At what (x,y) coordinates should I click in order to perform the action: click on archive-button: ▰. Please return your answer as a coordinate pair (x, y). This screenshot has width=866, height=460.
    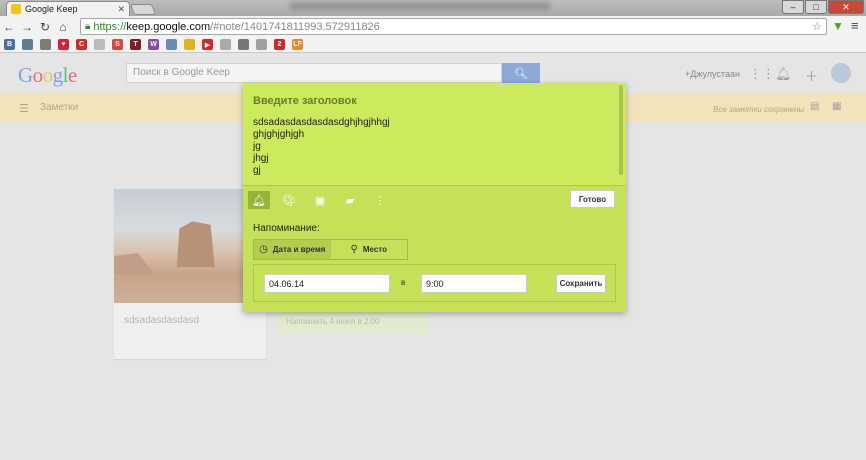
    Looking at the image, I should click on (350, 200).